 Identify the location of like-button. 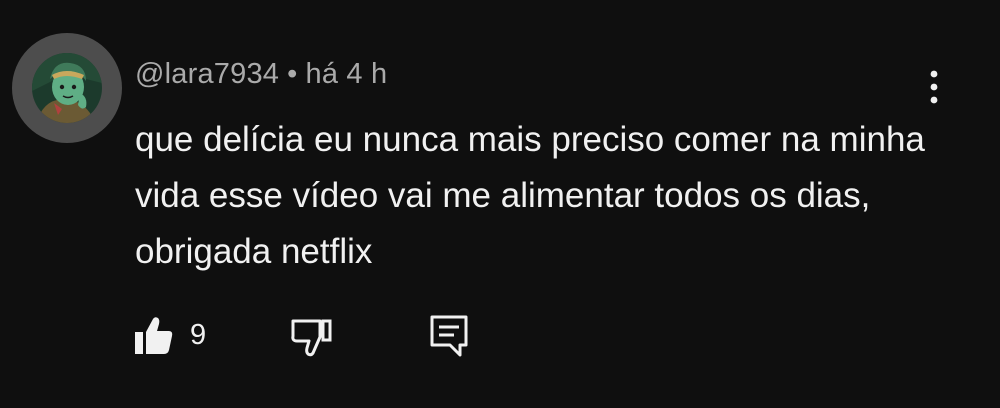
(154, 335).